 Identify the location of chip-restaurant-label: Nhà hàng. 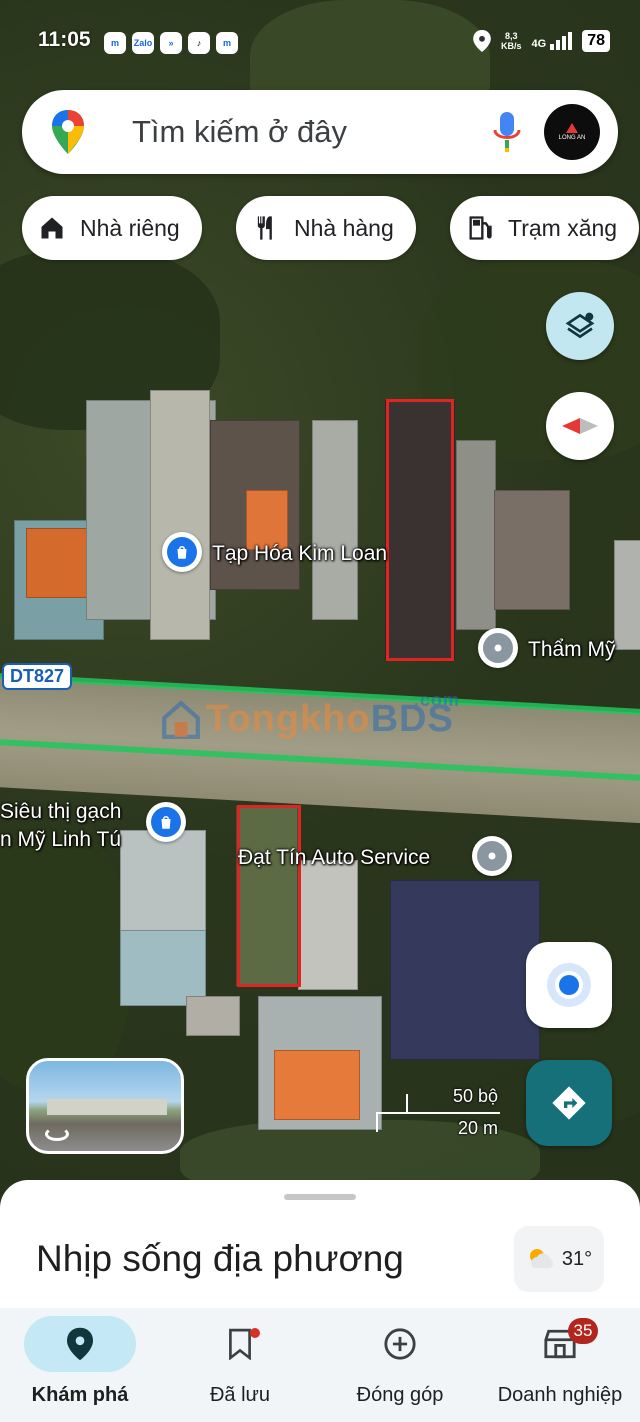
(344, 227).